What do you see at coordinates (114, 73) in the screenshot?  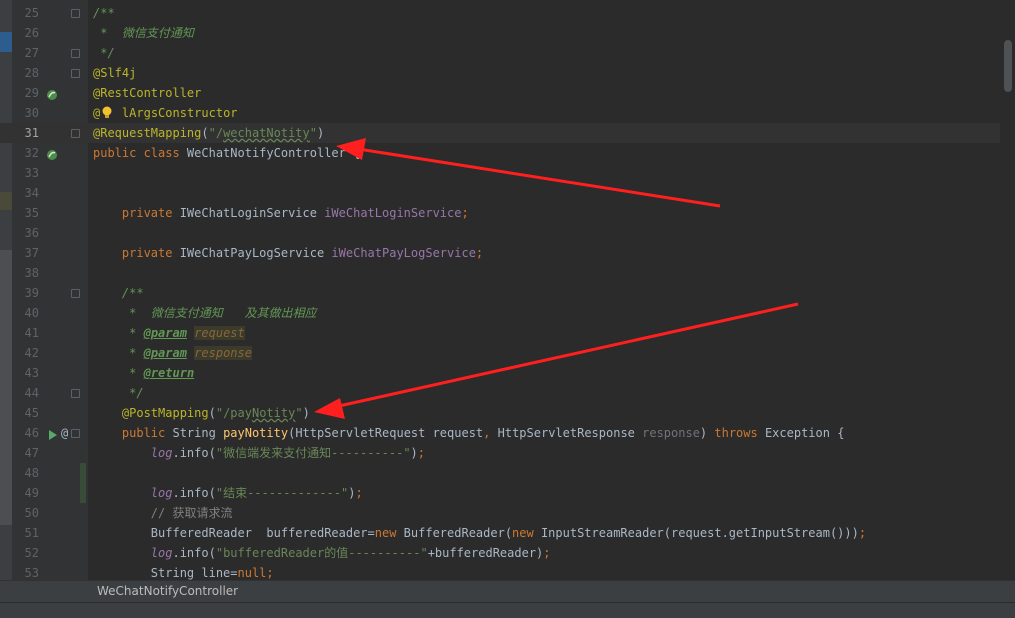 I see `code-text: @Slf4j` at bounding box center [114, 73].